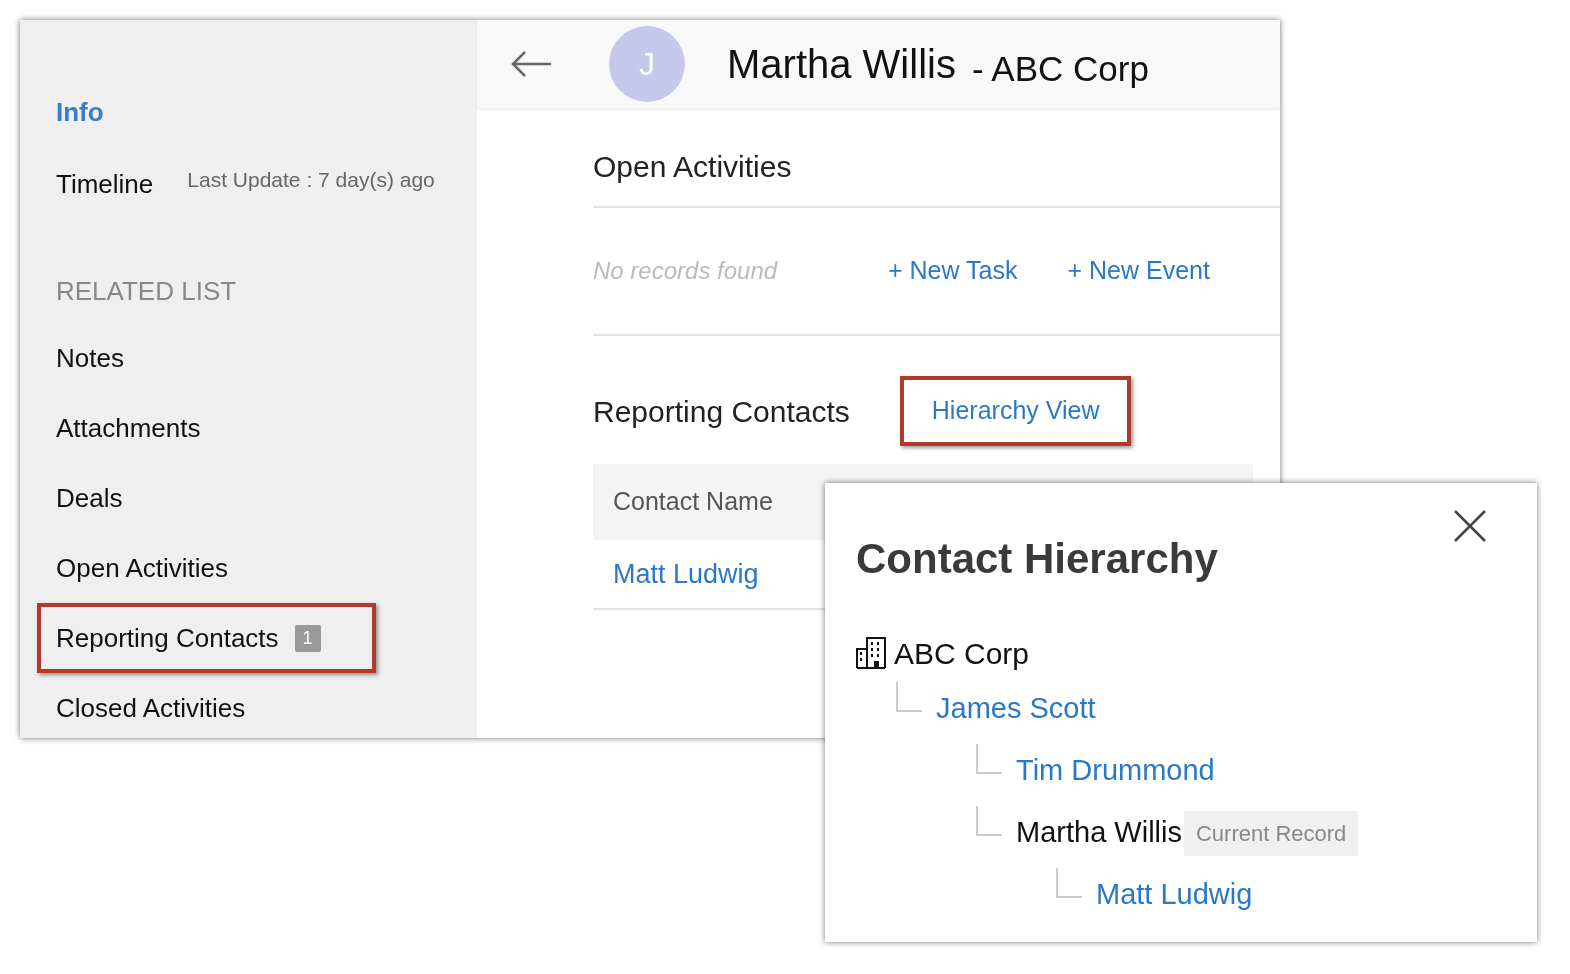  Describe the element at coordinates (266, 358) in the screenshot. I see `sidebar-item: Notes` at that location.